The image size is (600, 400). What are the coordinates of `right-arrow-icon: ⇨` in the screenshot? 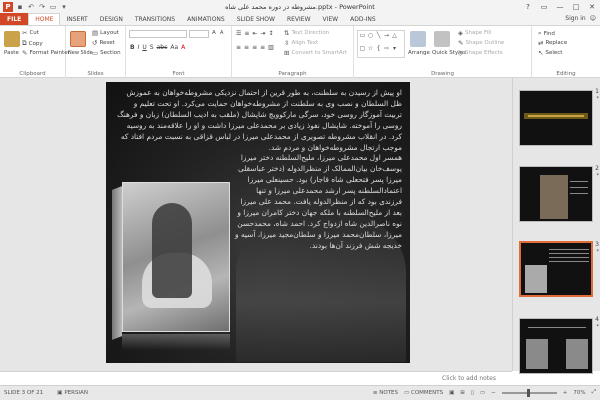 It's located at (386, 48).